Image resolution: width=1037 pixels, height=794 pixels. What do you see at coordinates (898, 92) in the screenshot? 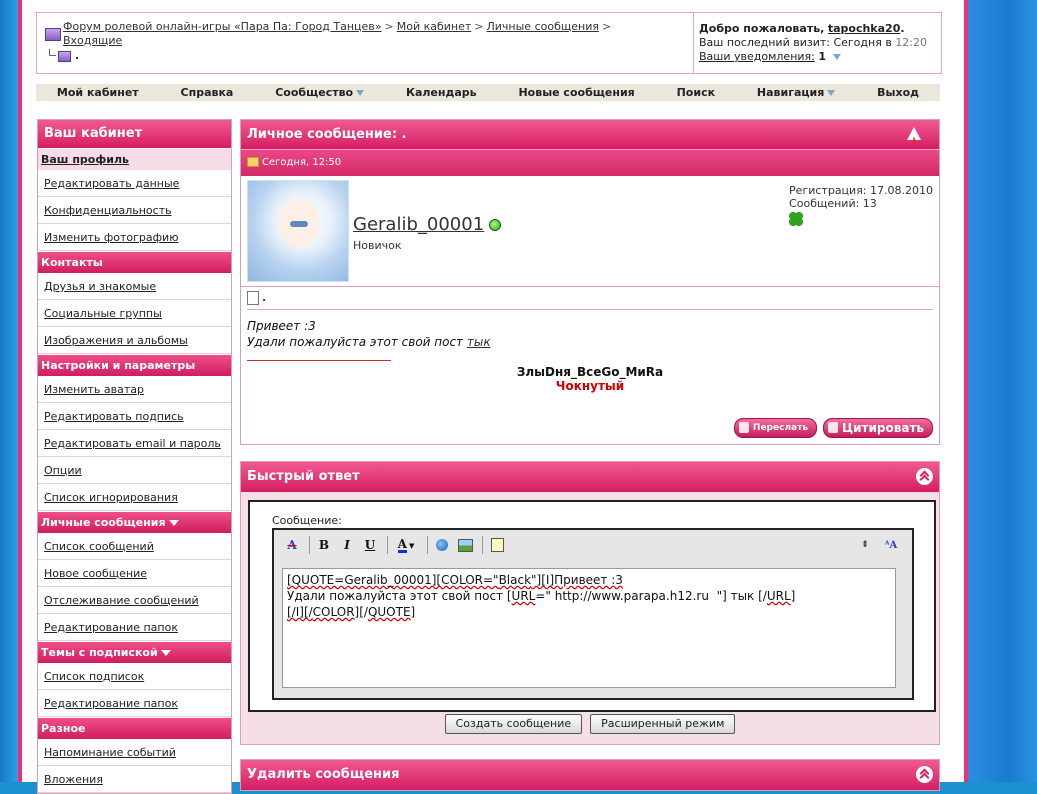
I see `nav-logout: Выход` at bounding box center [898, 92].